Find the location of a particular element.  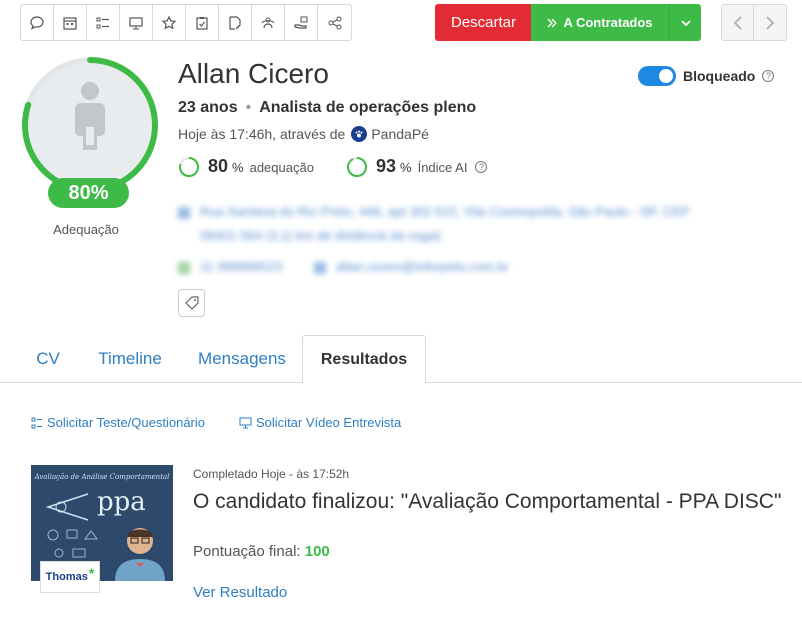

final-score: Pontuação final: 100 is located at coordinates (261, 551).